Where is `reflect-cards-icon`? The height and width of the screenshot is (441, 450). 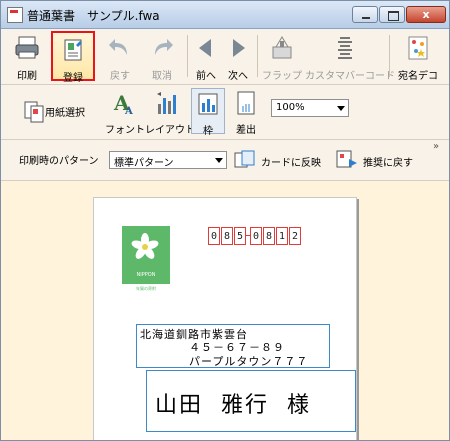 reflect-cards-icon is located at coordinates (244, 159).